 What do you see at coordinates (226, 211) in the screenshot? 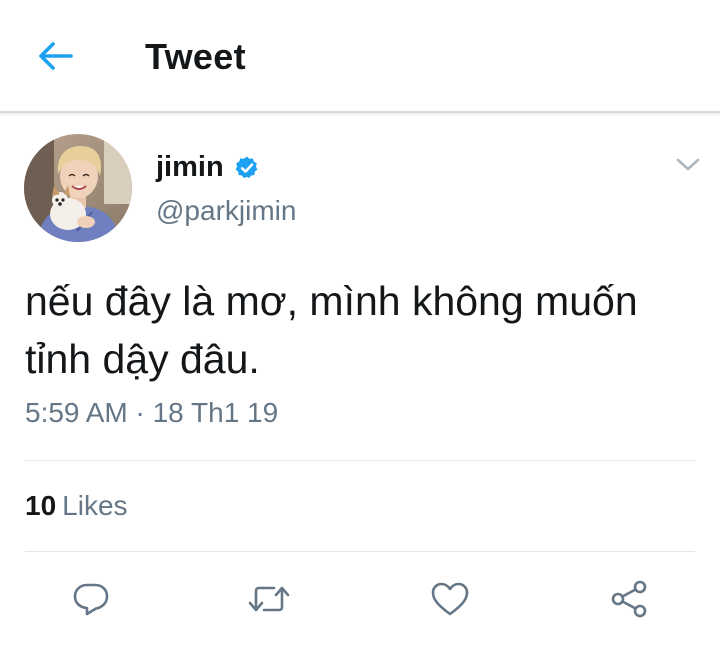
I see `author-handle: @parkjimin` at bounding box center [226, 211].